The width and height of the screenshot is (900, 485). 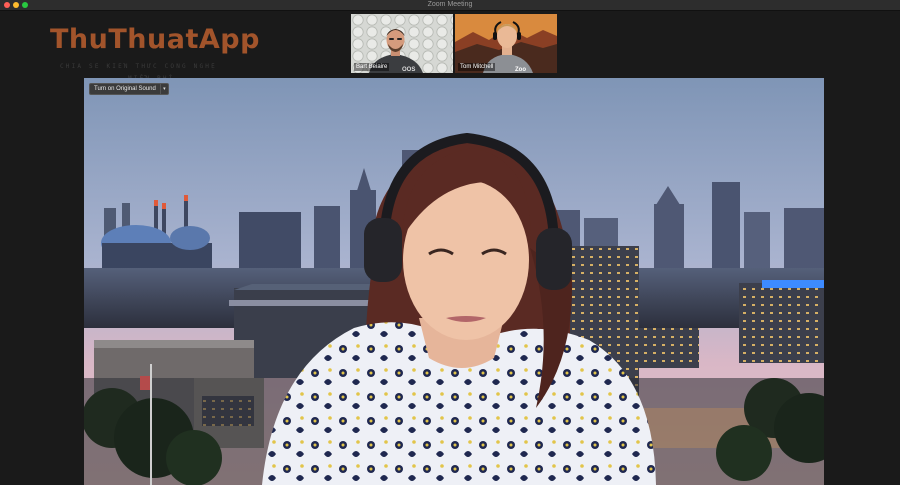 I want to click on participant-name: Bart Beiaire, so click(x=372, y=67).